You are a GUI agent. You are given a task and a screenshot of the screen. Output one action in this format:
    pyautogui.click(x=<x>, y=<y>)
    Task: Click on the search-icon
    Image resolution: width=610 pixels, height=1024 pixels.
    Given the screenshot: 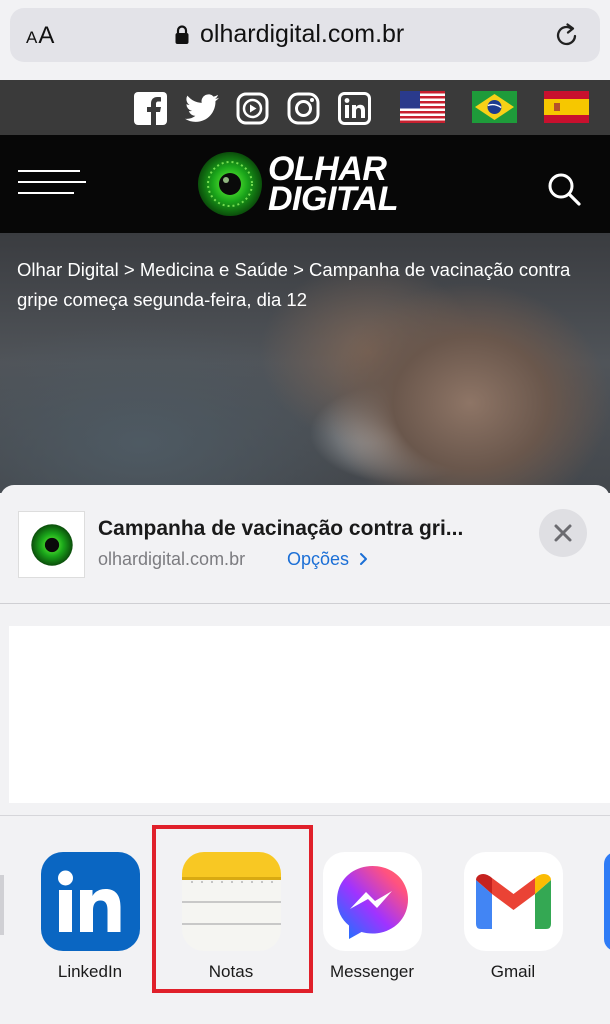 What is the action you would take?
    pyautogui.click(x=564, y=189)
    